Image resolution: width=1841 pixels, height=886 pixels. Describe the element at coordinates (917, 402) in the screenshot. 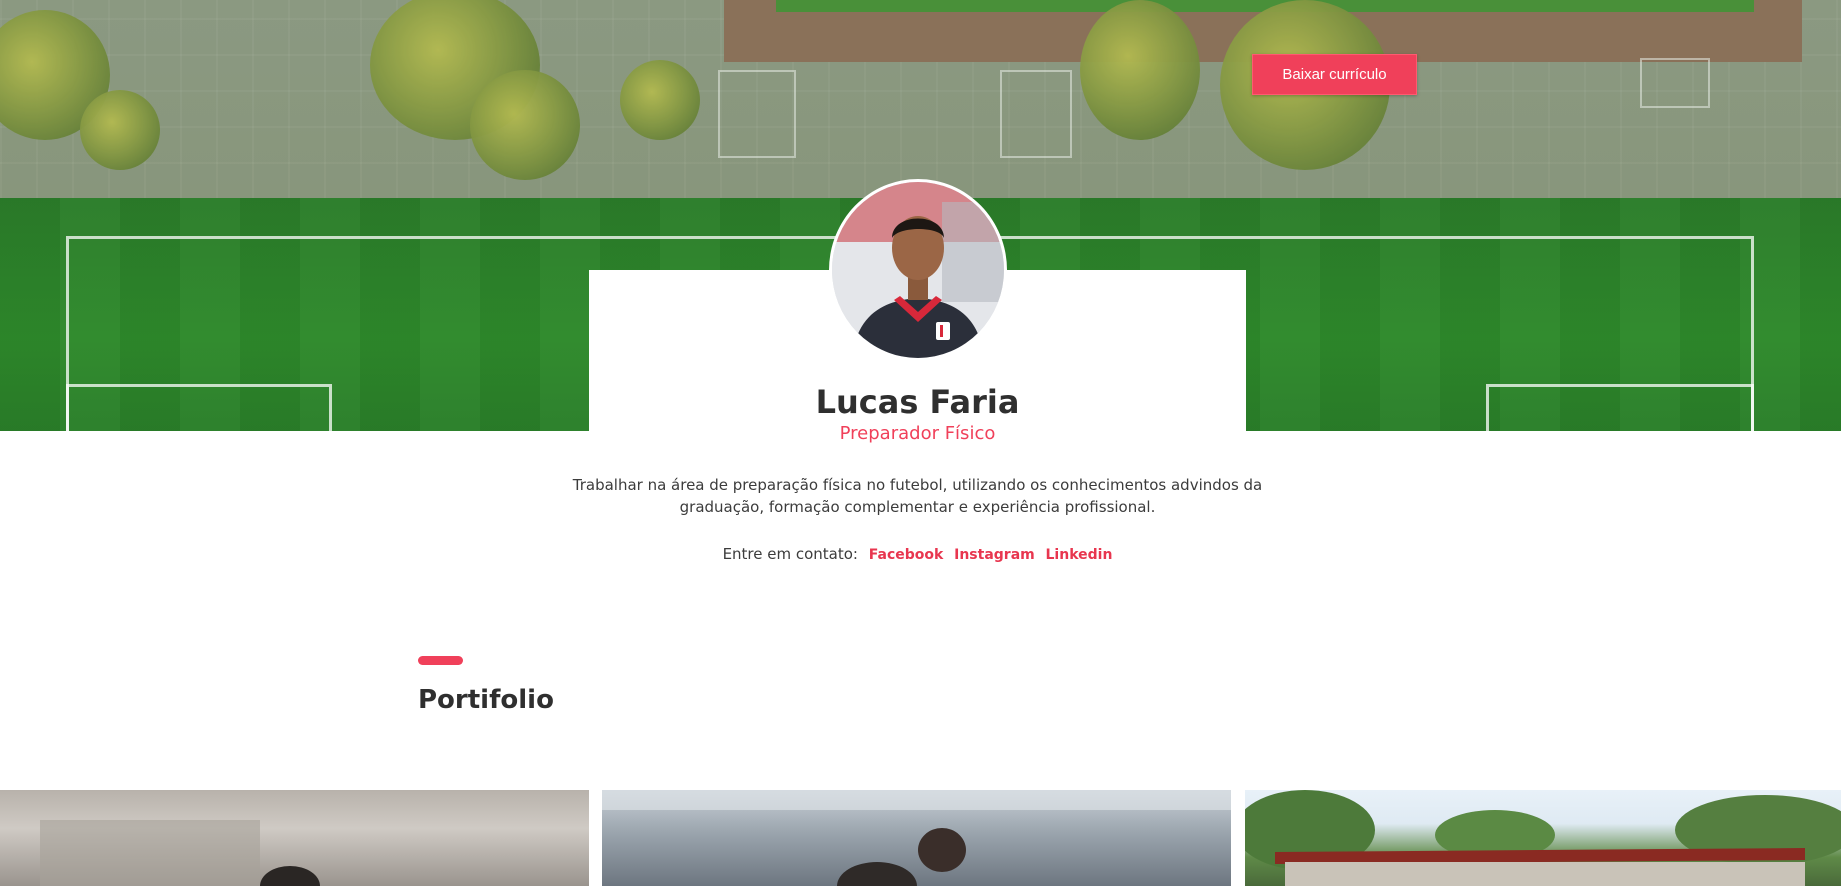

I see `profile-name: Lucas Faria` at that location.